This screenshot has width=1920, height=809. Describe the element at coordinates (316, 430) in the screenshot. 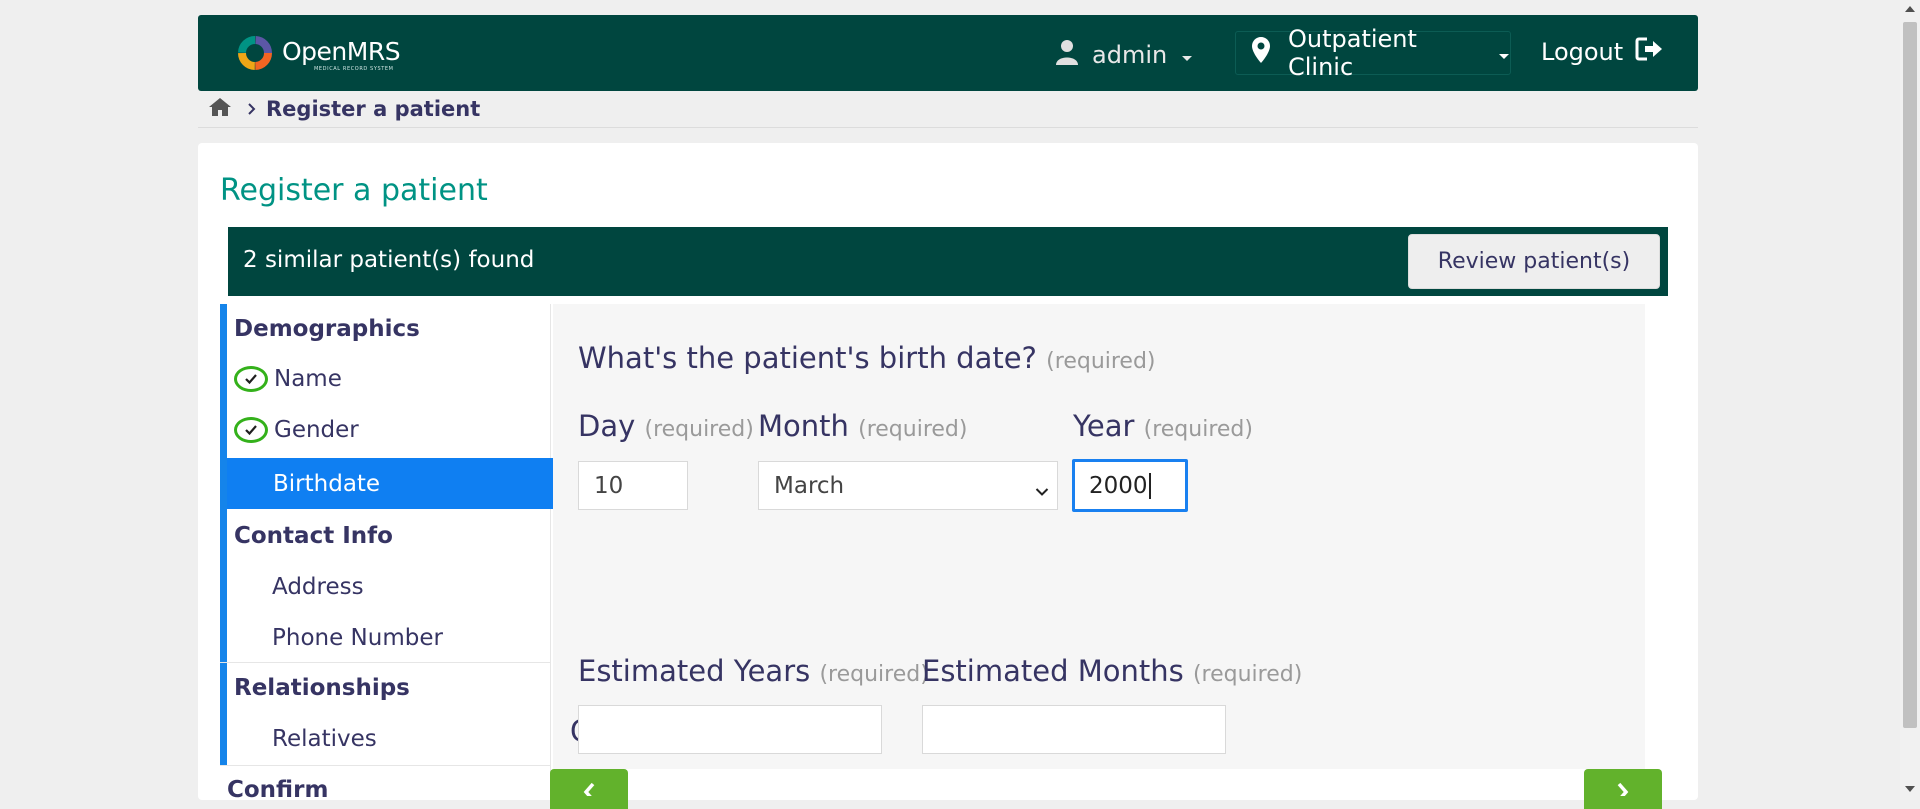

I see `sidebar-item-label: Gender` at that location.